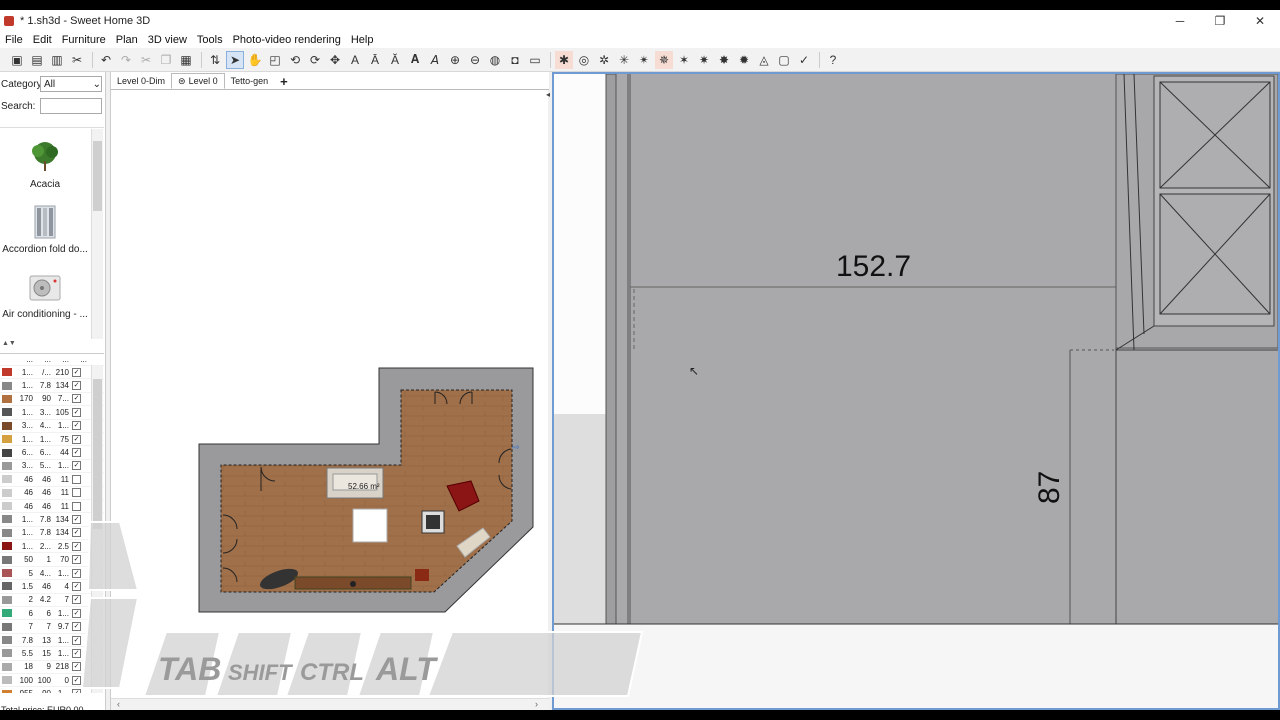 The width and height of the screenshot is (1280, 720). What do you see at coordinates (362, 40) in the screenshot?
I see `menu-help: Help` at bounding box center [362, 40].